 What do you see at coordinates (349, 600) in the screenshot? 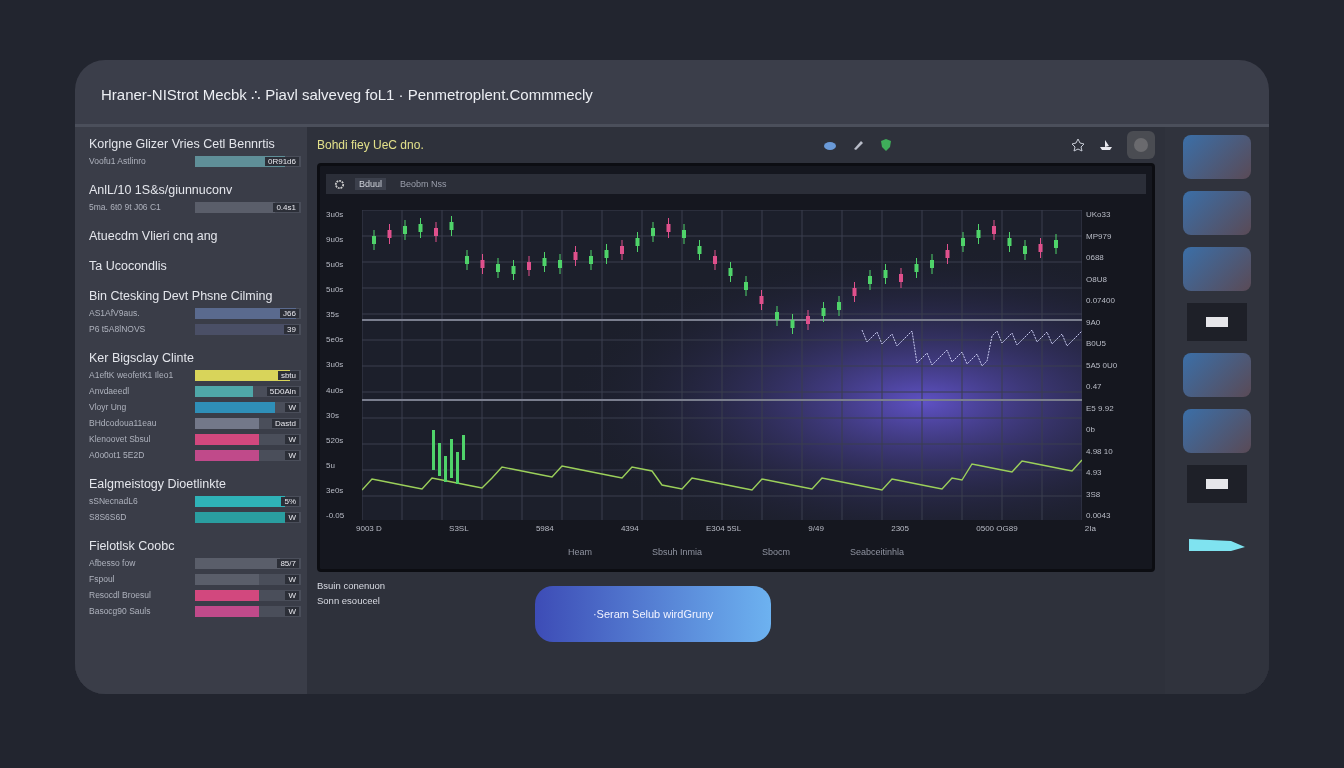
I see `note-text: Sonn esouceel` at bounding box center [349, 600].